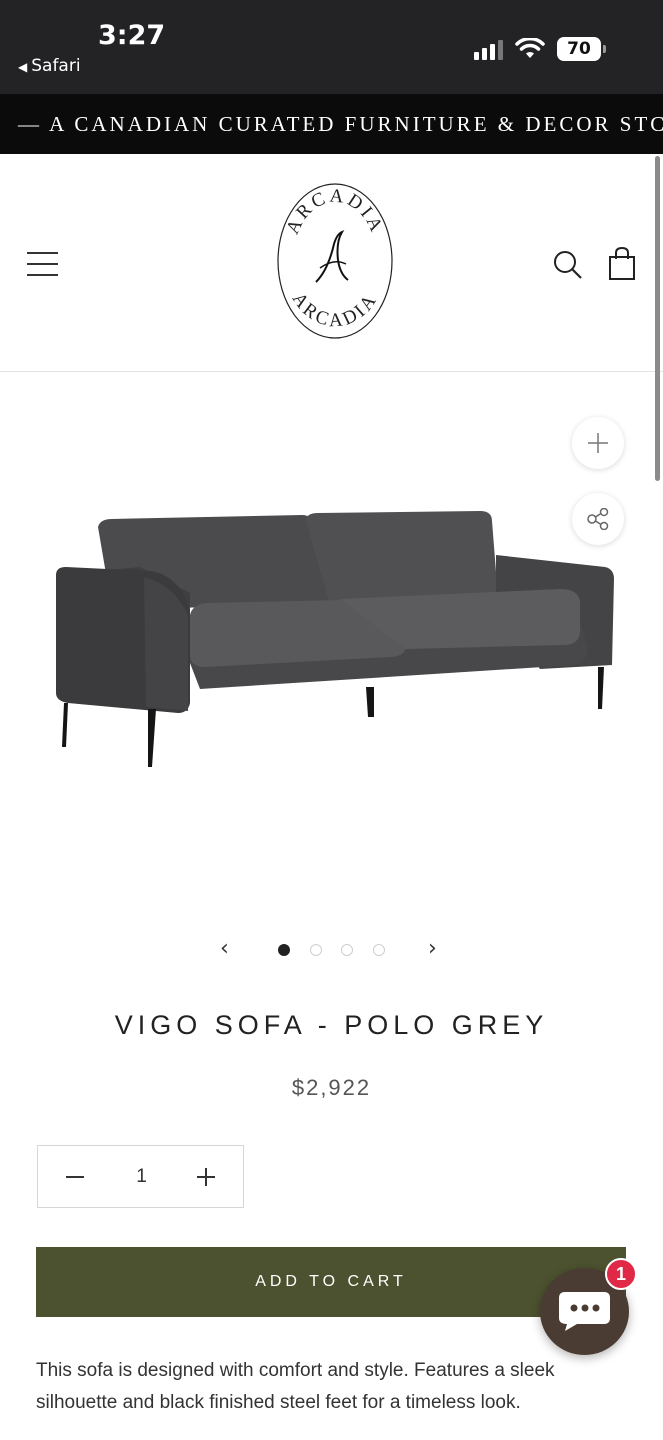 The width and height of the screenshot is (663, 1440). I want to click on battery-icon: 70, so click(581, 49).